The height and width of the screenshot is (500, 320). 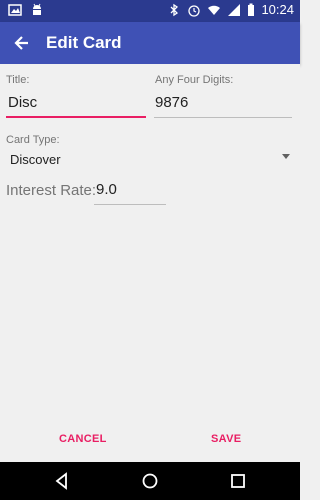 I want to click on digits-input: 9876, so click(x=171, y=102).